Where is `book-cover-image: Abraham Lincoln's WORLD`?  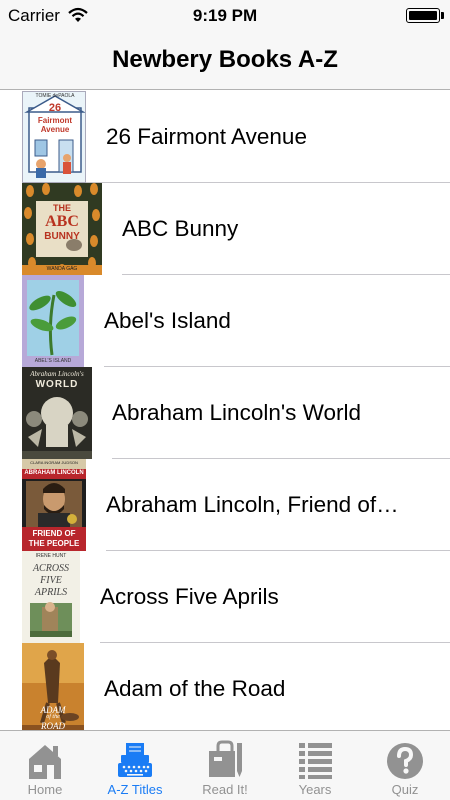 book-cover-image: Abraham Lincoln's WORLD is located at coordinates (57, 413).